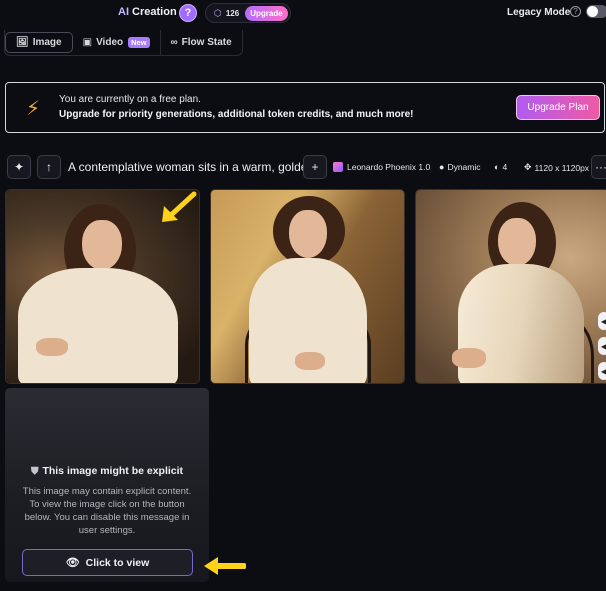 Image resolution: width=606 pixels, height=591 pixels. Describe the element at coordinates (528, 167) in the screenshot. I see `resize-icon: ✥` at that location.